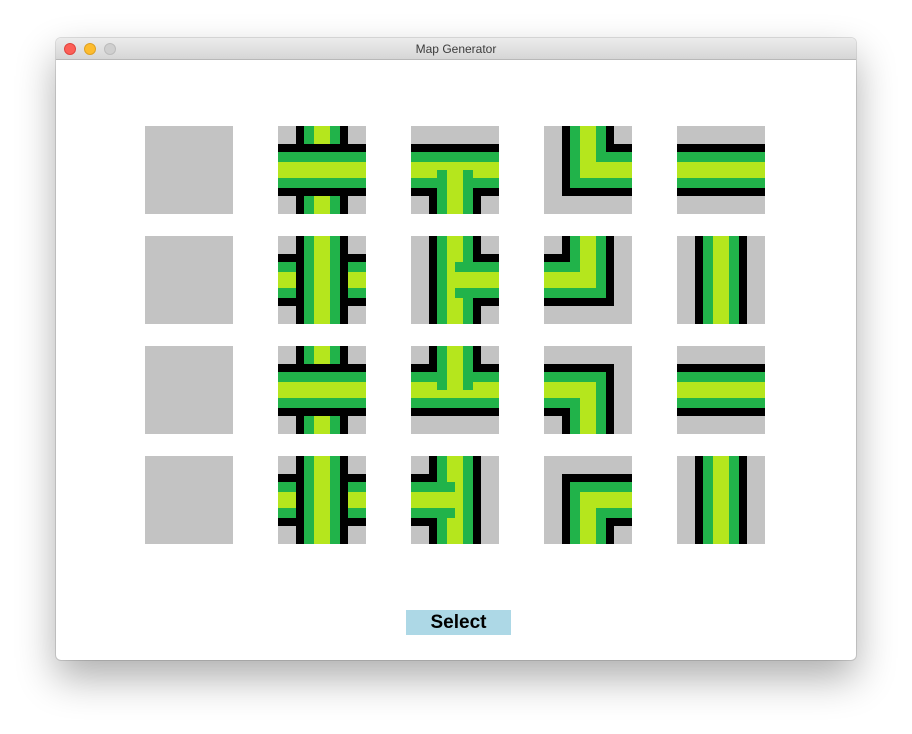 This screenshot has height=734, width=912. I want to click on tile-r4-c5, so click(721, 500).